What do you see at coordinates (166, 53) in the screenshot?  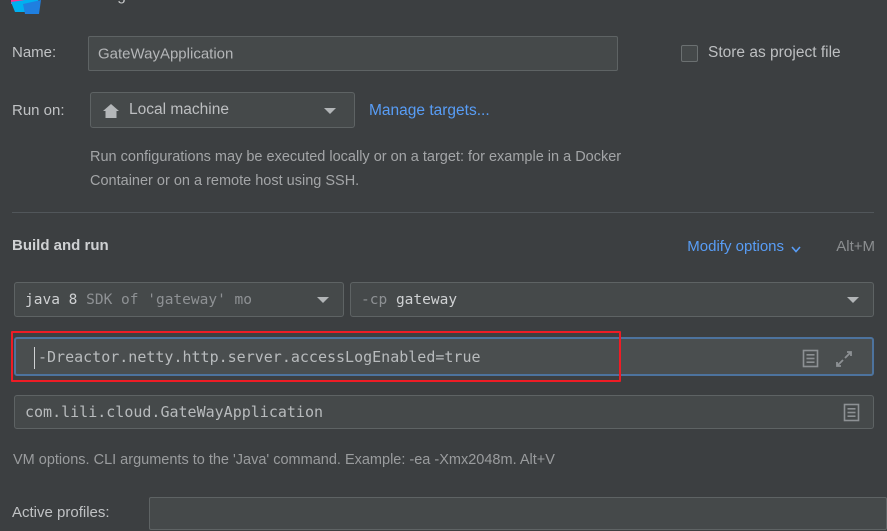 I see `name-input-value: GateWayApplication` at bounding box center [166, 53].